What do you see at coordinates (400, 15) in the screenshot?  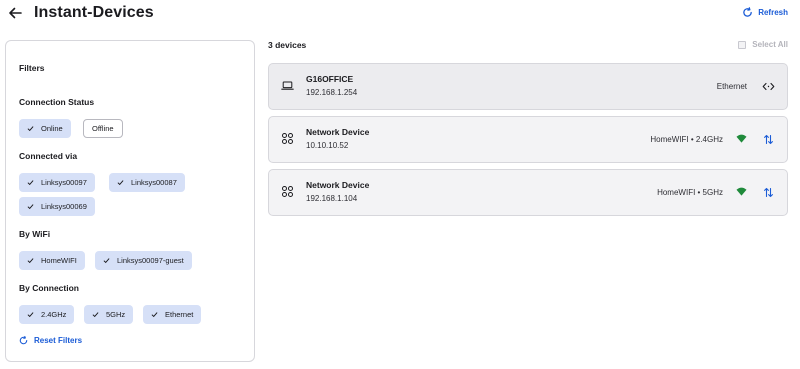 I see `top-bar: Instant-Devices Refresh` at bounding box center [400, 15].